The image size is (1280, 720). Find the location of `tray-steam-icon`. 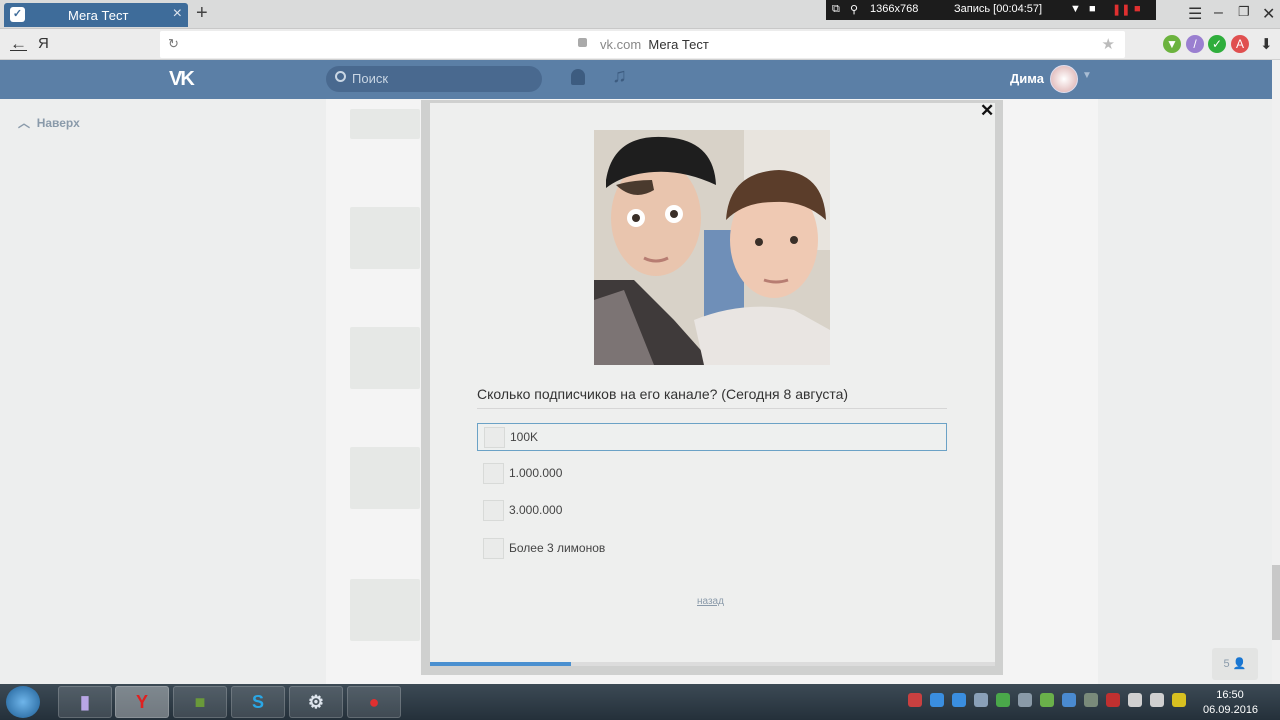

tray-steam-icon is located at coordinates (981, 700).